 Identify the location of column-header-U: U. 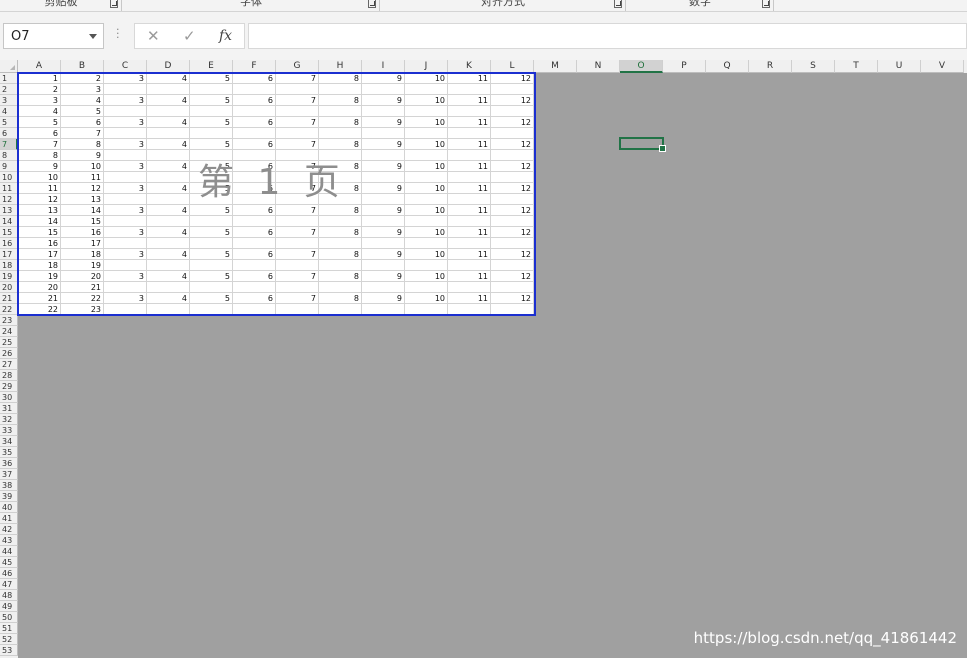
(899, 66).